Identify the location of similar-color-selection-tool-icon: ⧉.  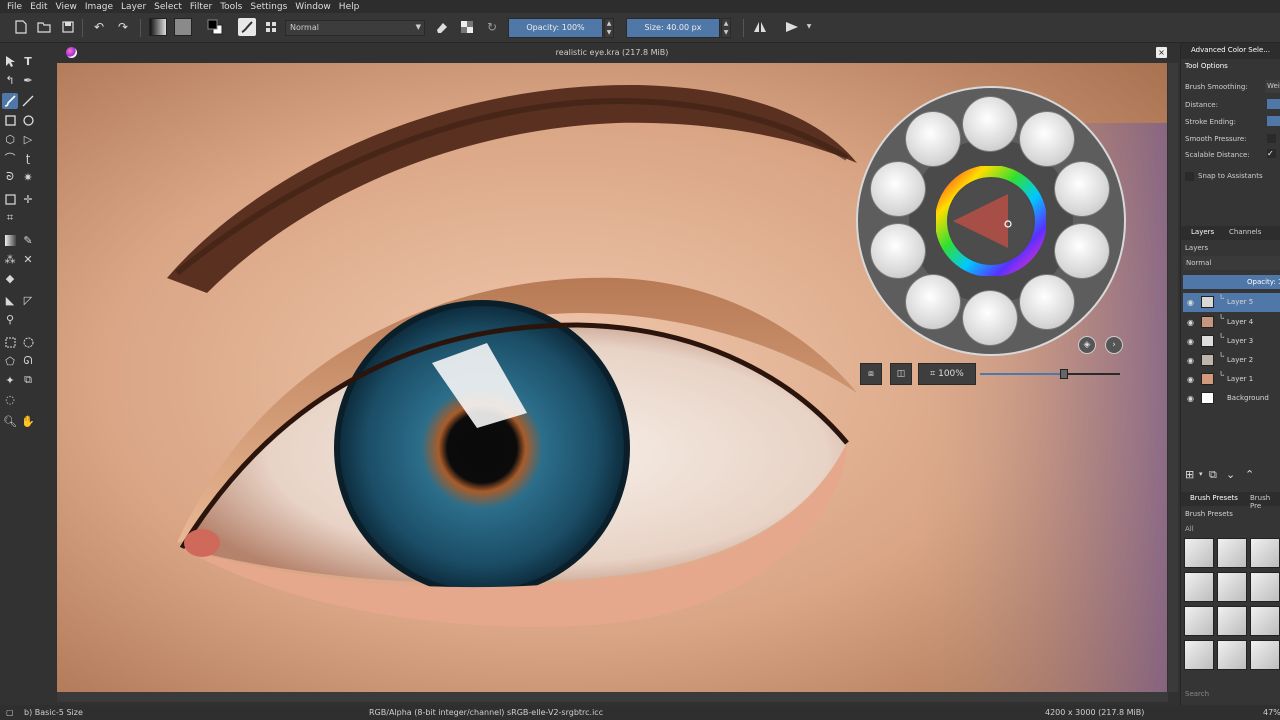
(28, 380).